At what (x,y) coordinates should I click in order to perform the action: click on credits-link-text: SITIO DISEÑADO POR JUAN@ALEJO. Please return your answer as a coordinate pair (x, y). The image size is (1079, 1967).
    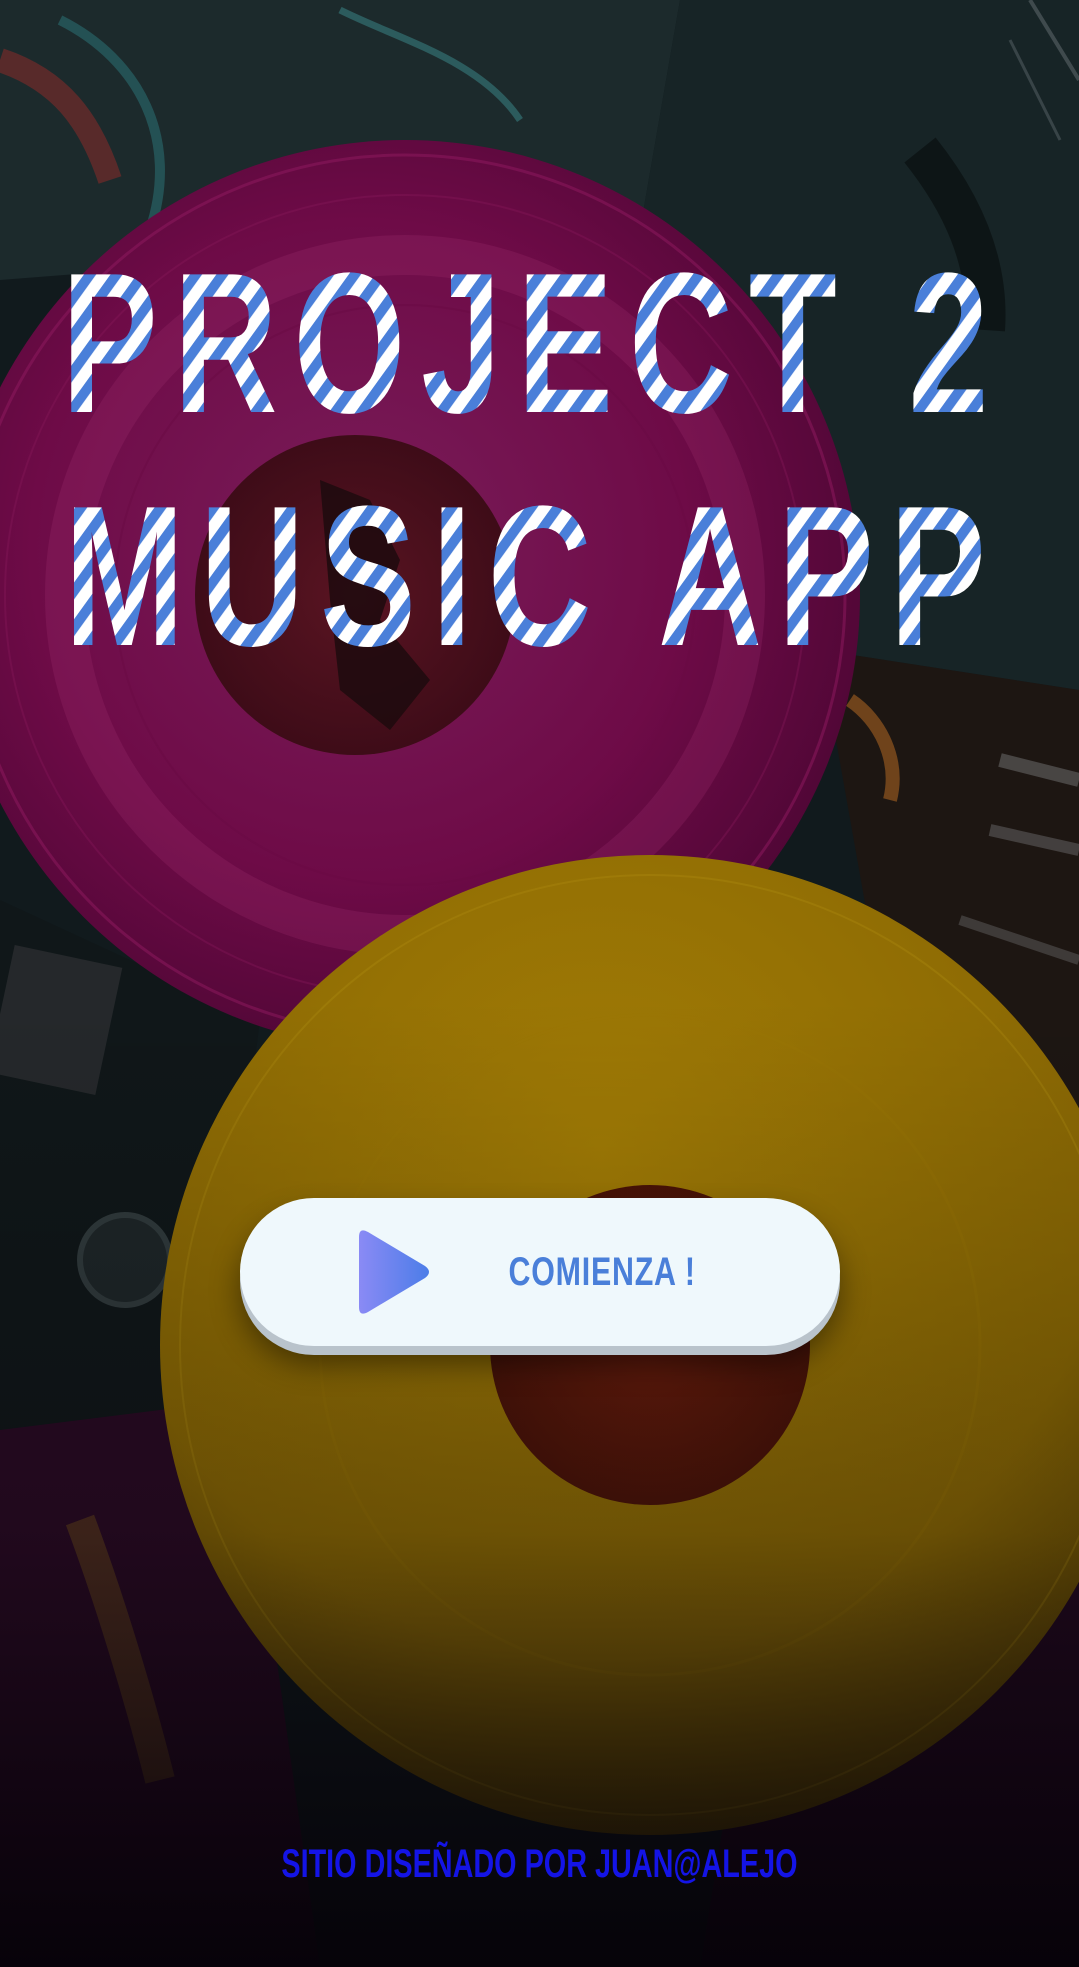
    Looking at the image, I should click on (539, 1864).